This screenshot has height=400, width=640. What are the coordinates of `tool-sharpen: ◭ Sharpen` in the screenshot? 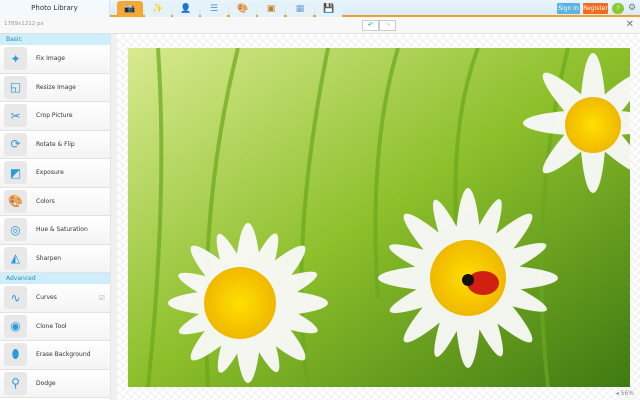 It's located at (55, 258).